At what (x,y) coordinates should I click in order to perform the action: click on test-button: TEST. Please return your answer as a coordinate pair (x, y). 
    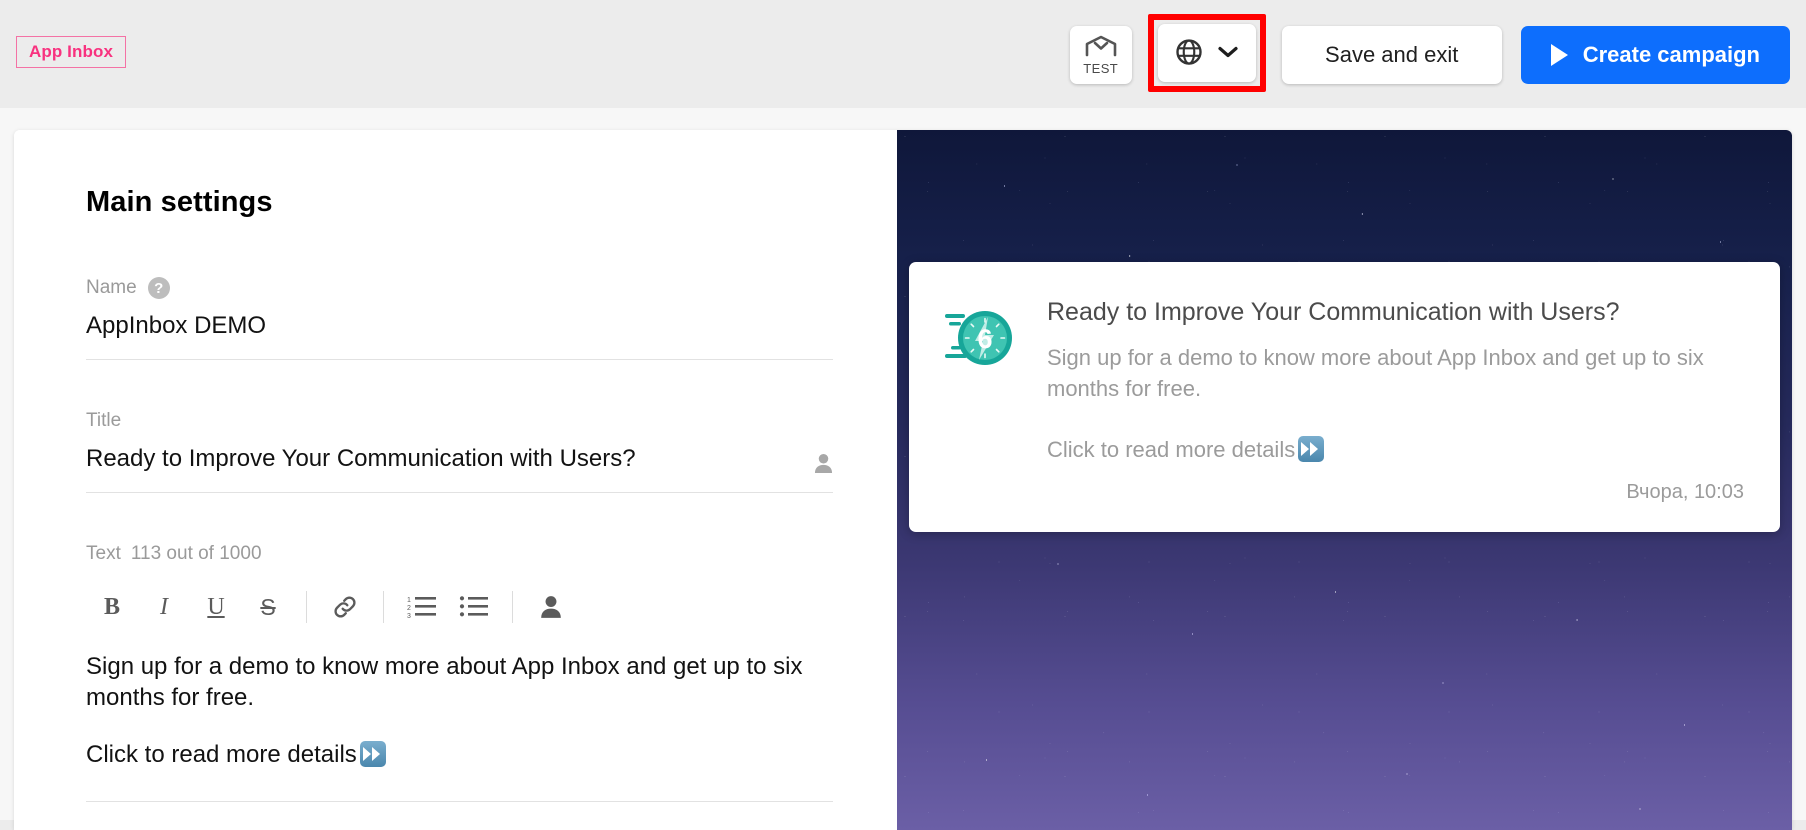
    Looking at the image, I should click on (1100, 55).